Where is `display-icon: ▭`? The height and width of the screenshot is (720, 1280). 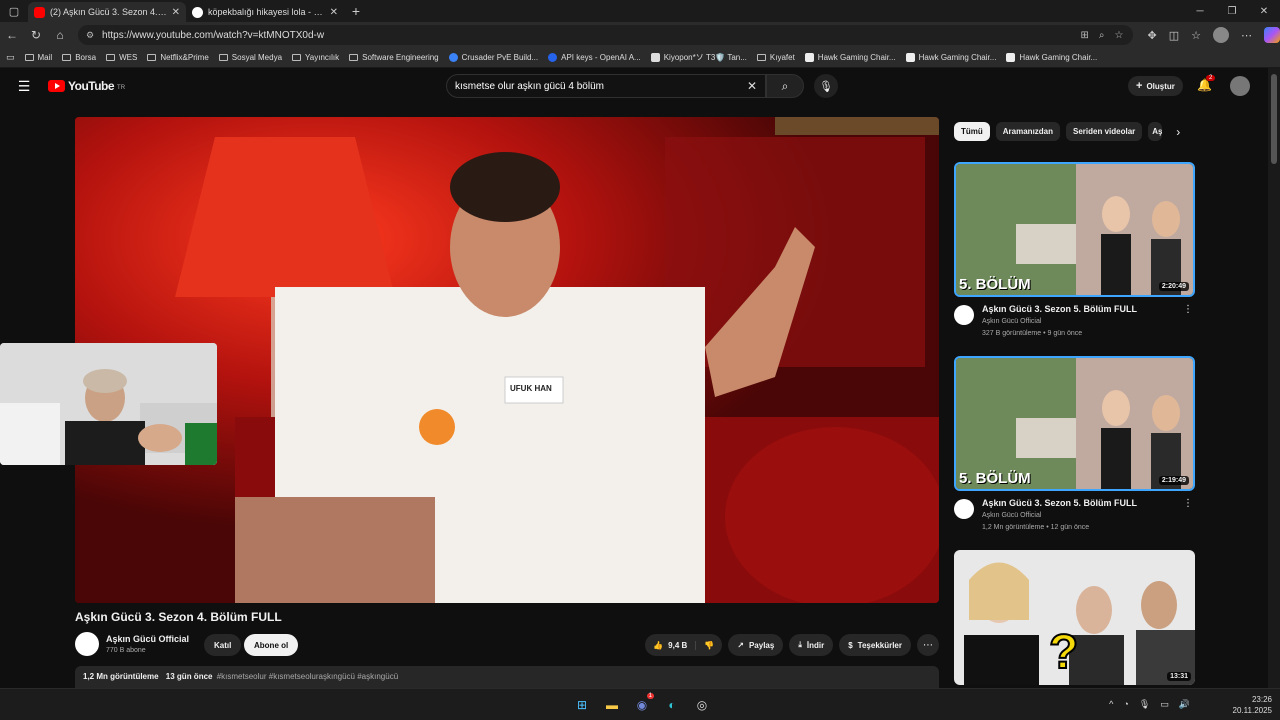 display-icon: ▭ is located at coordinates (1164, 704).